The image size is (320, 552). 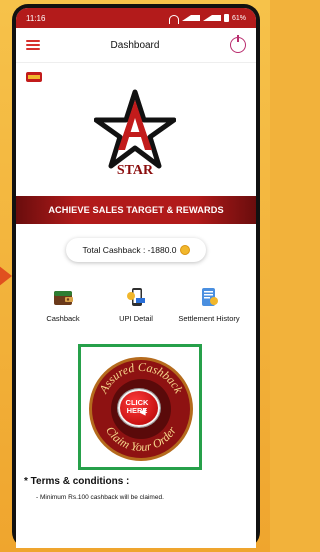 I want to click on coin-icon, so click(x=184, y=250).